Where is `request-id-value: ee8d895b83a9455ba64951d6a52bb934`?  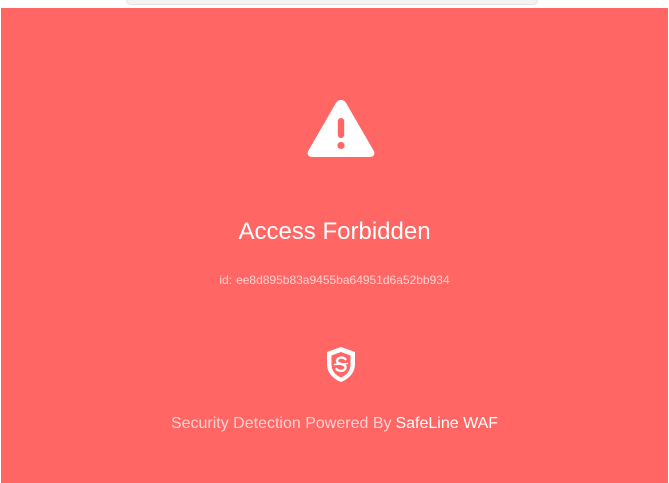 request-id-value: ee8d895b83a9455ba64951d6a52bb934 is located at coordinates (343, 280).